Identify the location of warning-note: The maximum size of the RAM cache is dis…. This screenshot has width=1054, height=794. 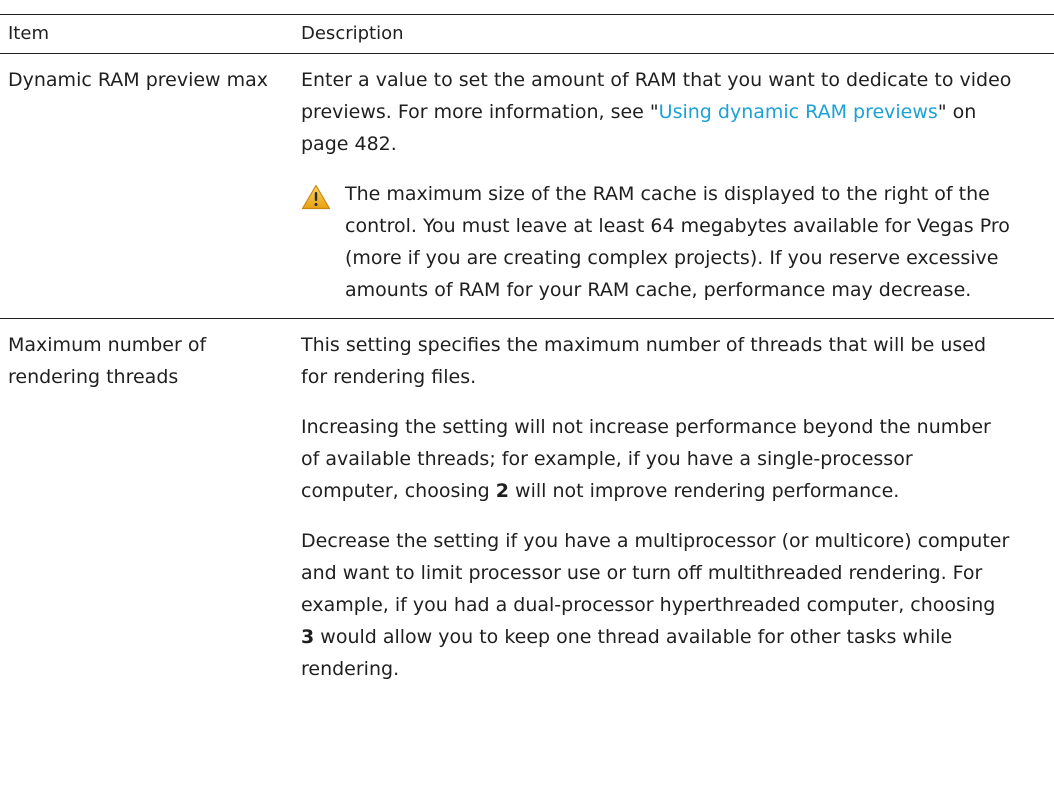
(657, 242).